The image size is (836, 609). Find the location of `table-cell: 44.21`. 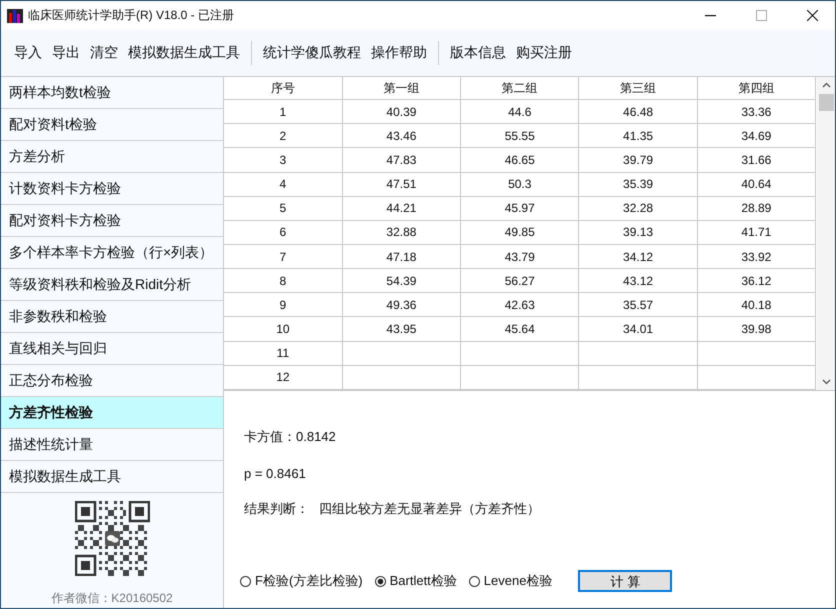

table-cell: 44.21 is located at coordinates (401, 208).